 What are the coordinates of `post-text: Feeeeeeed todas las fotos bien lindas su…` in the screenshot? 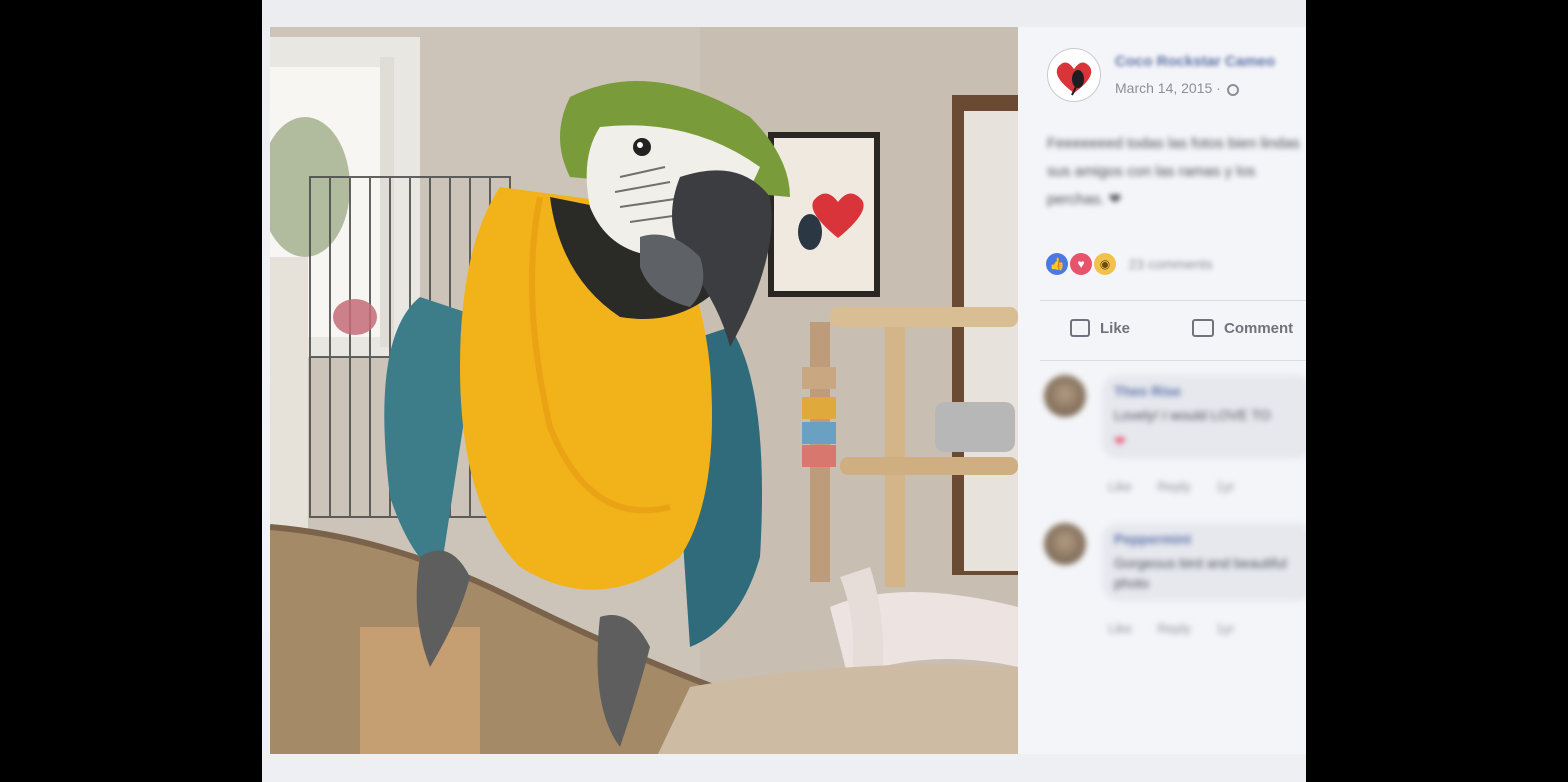 It's located at (1173, 171).